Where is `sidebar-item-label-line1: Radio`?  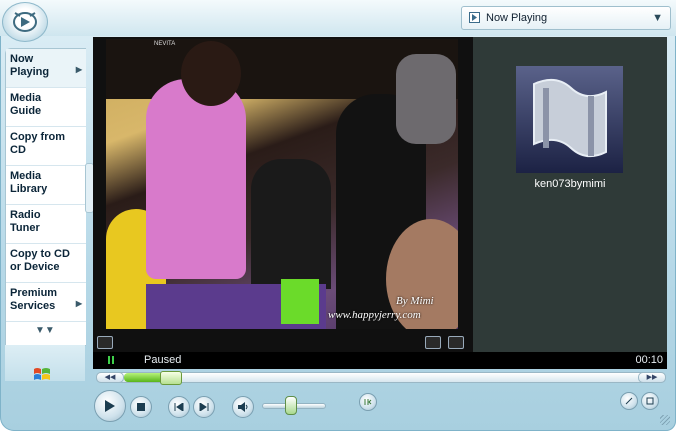 sidebar-item-label-line1: Radio is located at coordinates (25, 215).